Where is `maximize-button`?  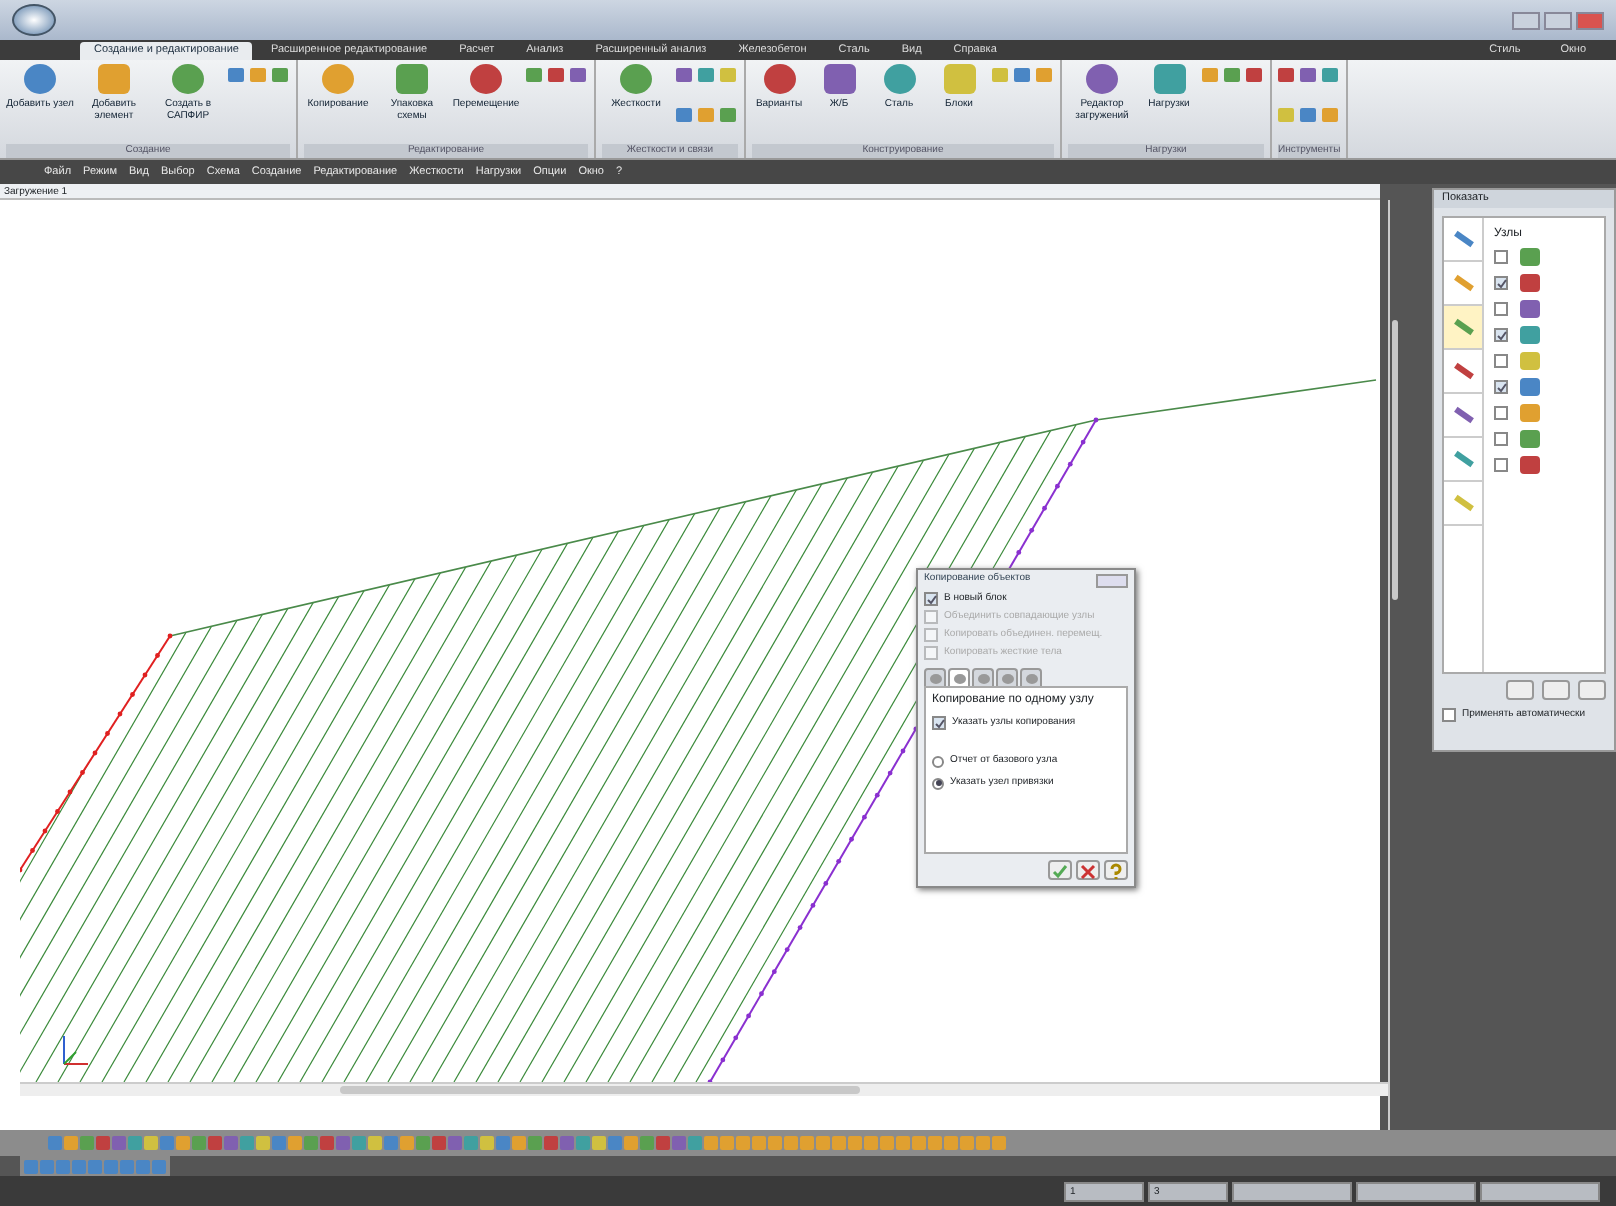
maximize-button is located at coordinates (1558, 20).